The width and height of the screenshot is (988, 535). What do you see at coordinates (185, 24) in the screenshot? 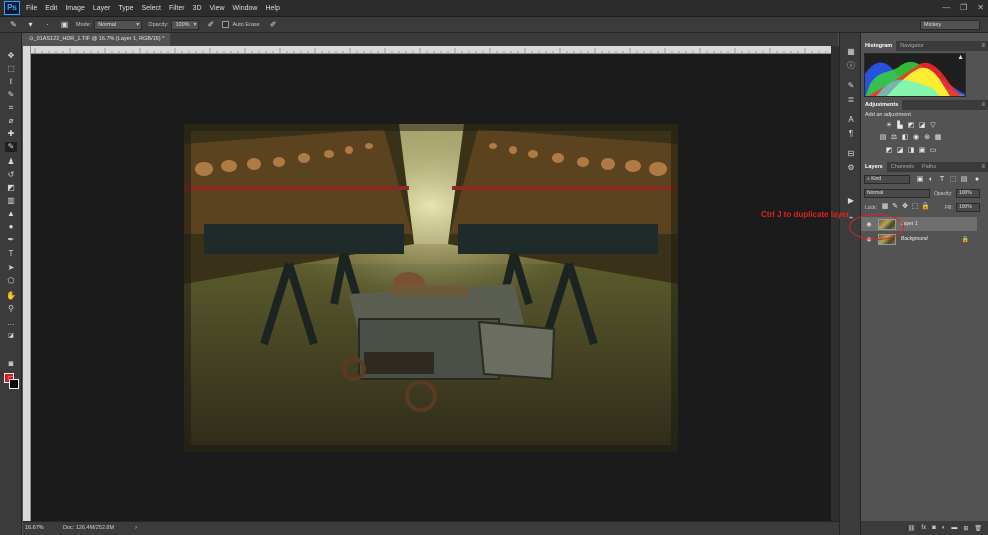
I see `opacity-field: 100%` at bounding box center [185, 24].